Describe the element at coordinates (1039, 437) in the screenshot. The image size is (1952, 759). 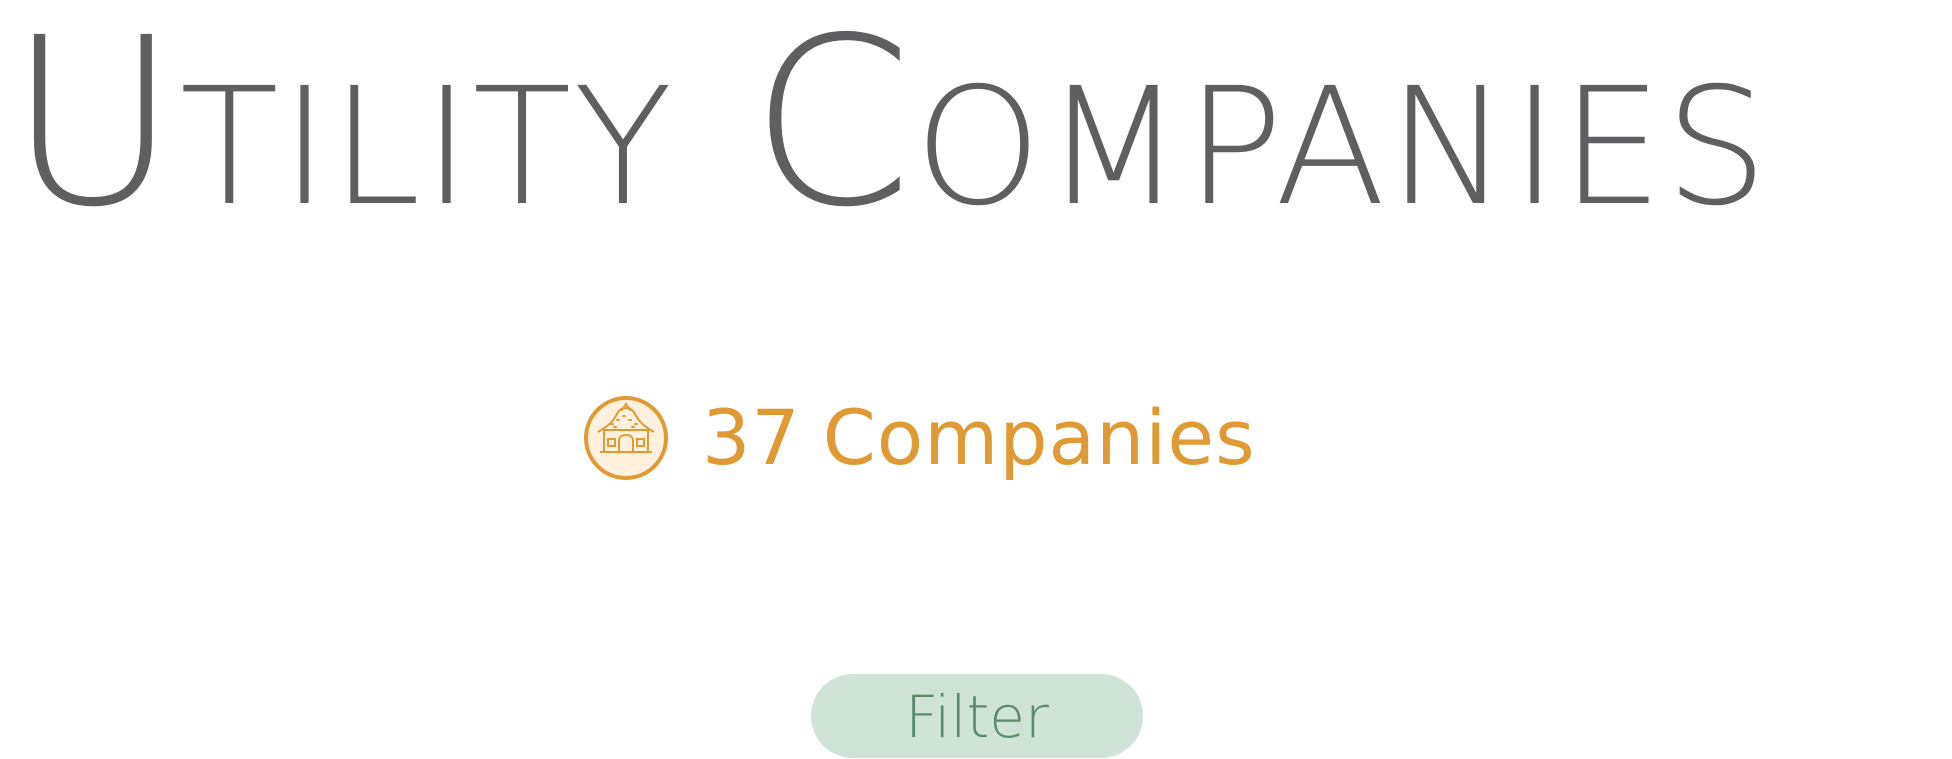
I see `company-count-label: Companies` at that location.